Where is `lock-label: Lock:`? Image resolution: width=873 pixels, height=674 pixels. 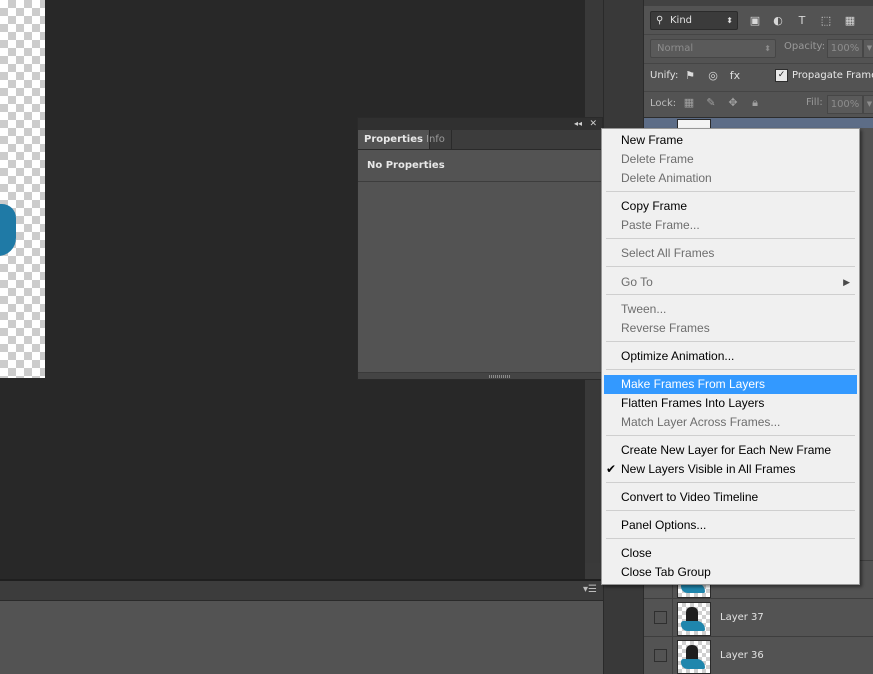 lock-label: Lock: is located at coordinates (663, 103).